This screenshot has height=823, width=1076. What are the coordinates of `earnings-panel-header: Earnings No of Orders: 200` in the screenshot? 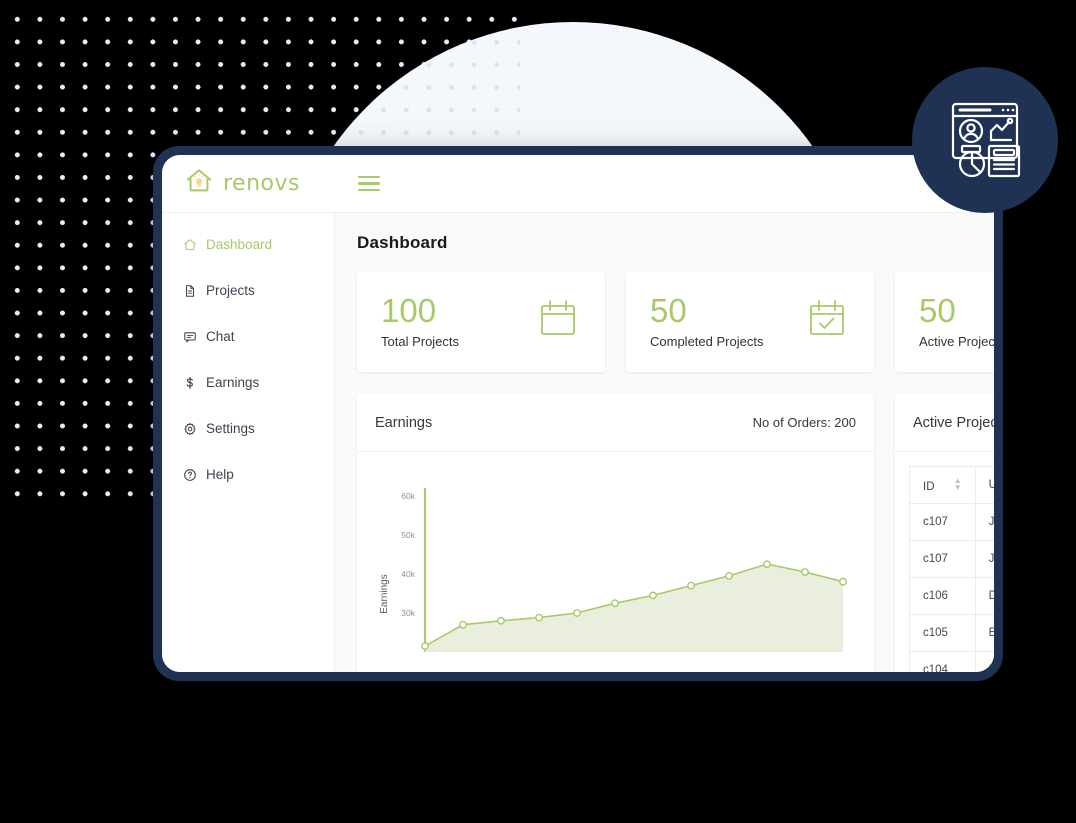 It's located at (615, 423).